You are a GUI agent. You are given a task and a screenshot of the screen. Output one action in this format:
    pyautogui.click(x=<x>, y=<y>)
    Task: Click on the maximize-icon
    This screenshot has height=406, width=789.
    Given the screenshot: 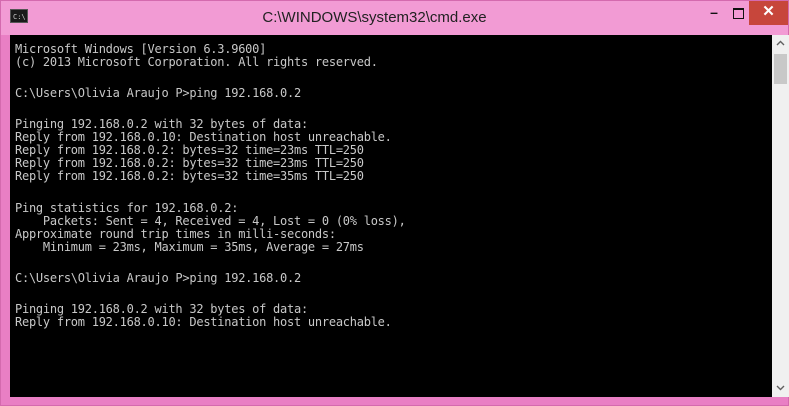 What is the action you would take?
    pyautogui.click(x=738, y=13)
    